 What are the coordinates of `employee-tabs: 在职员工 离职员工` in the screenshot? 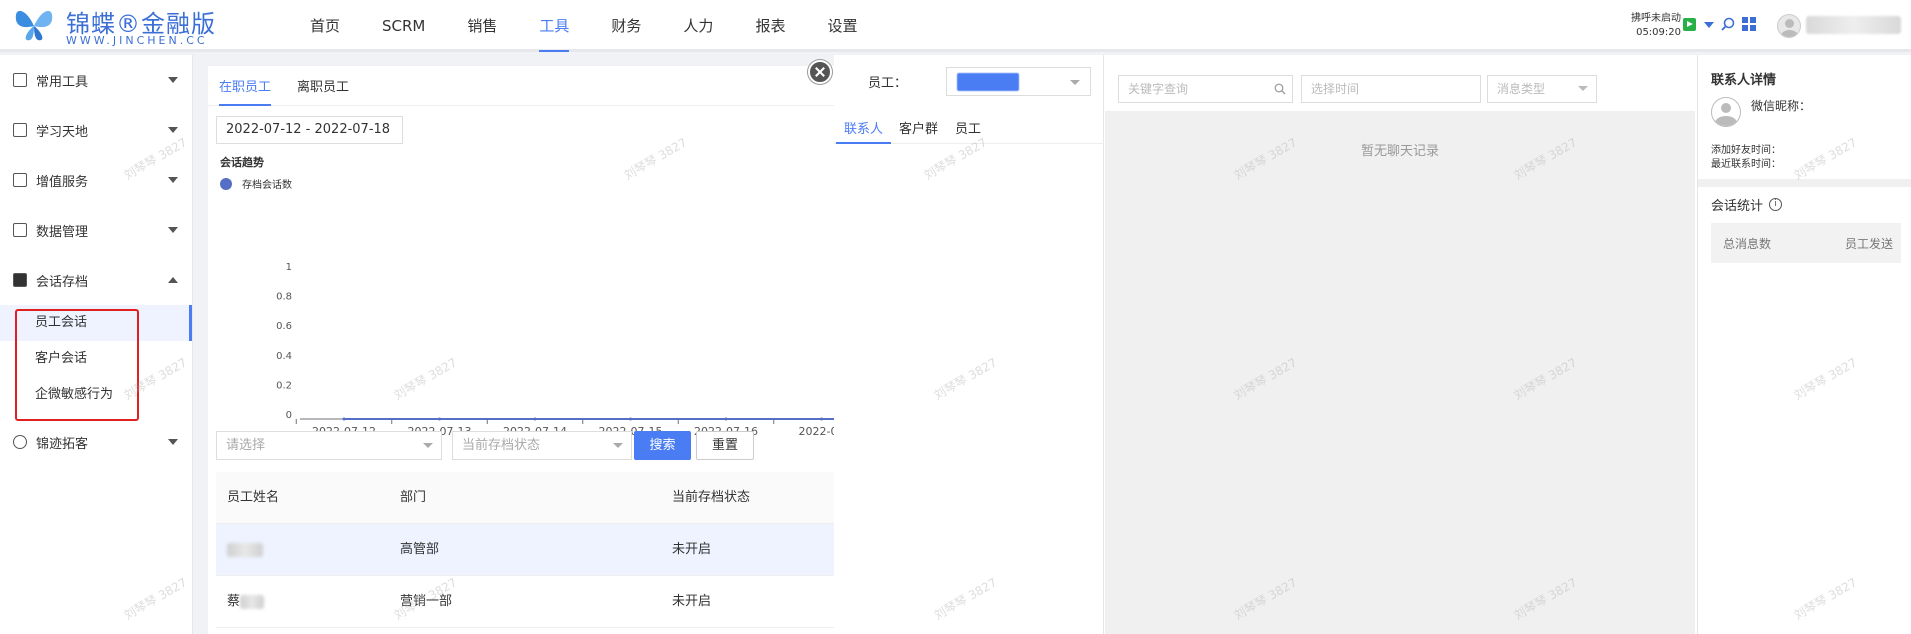 It's located at (523, 86).